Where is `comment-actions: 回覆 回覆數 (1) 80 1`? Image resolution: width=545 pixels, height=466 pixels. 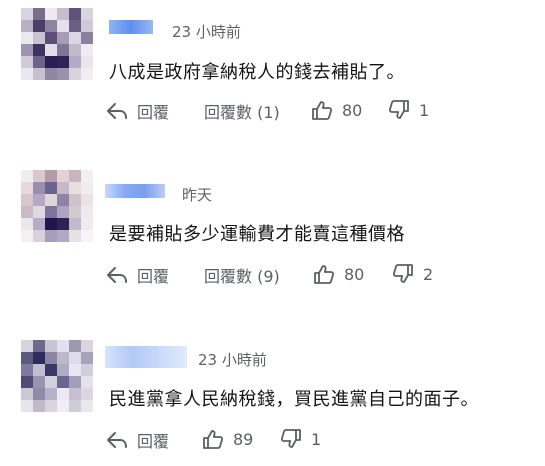
comment-actions: 回覆 回覆數 (1) 80 1 is located at coordinates (315, 111).